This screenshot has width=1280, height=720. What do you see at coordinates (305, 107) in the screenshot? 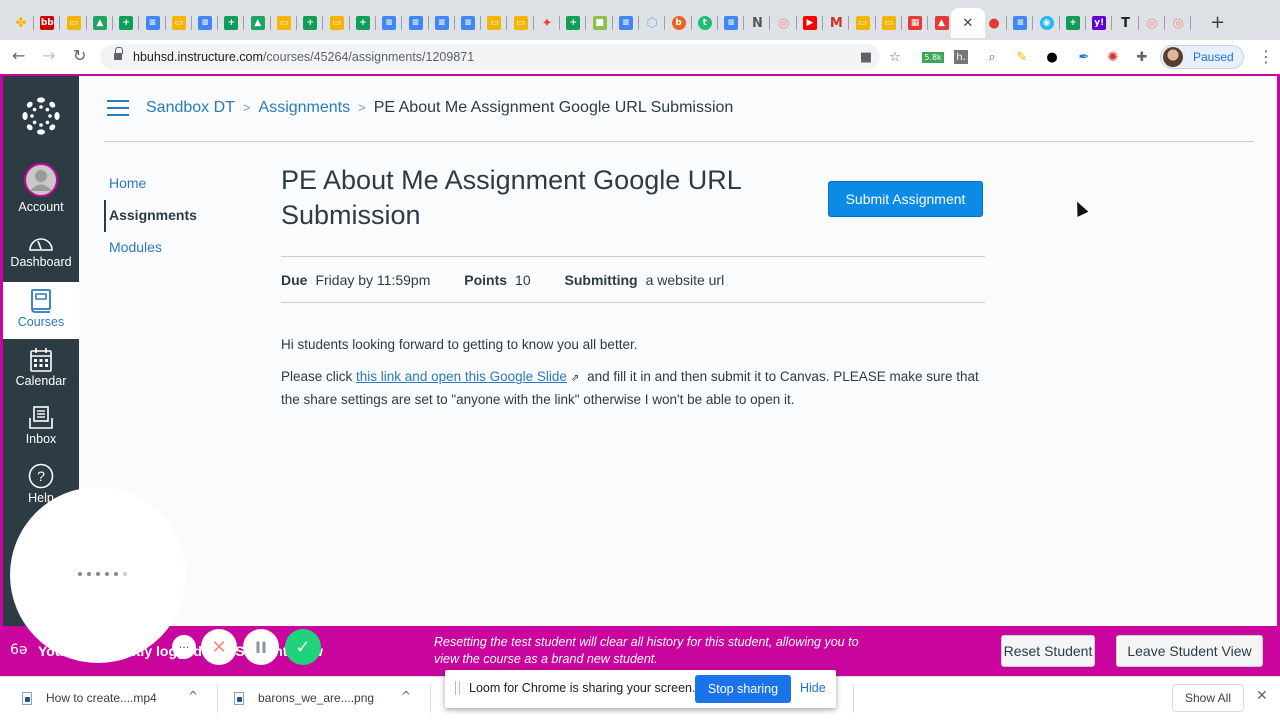
I see `breadcrumb-assignments-link: Assignments` at bounding box center [305, 107].